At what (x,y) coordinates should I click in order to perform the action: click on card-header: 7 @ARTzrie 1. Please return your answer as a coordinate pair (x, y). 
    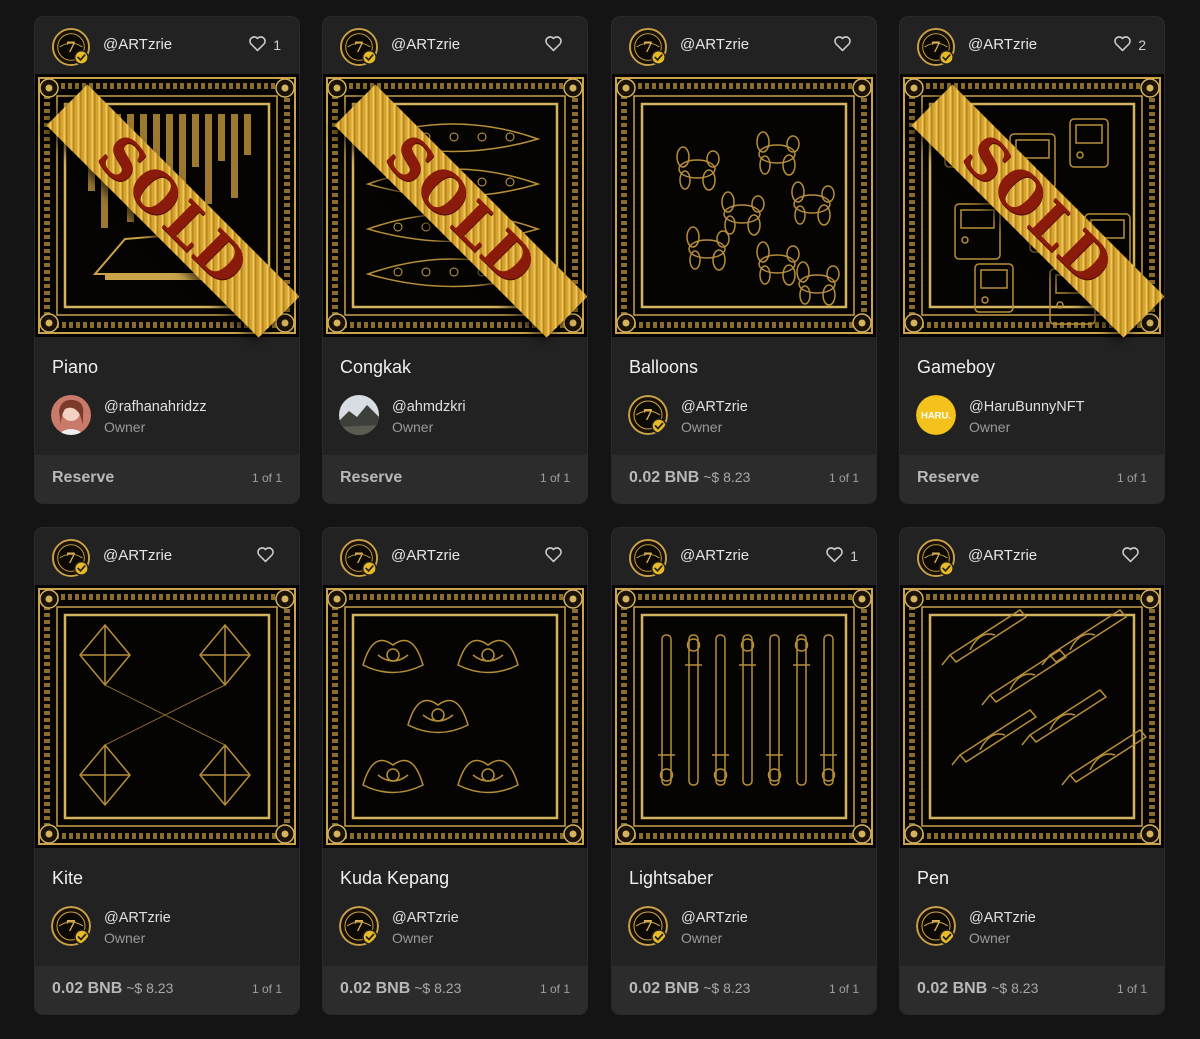
    Looking at the image, I should click on (744, 556).